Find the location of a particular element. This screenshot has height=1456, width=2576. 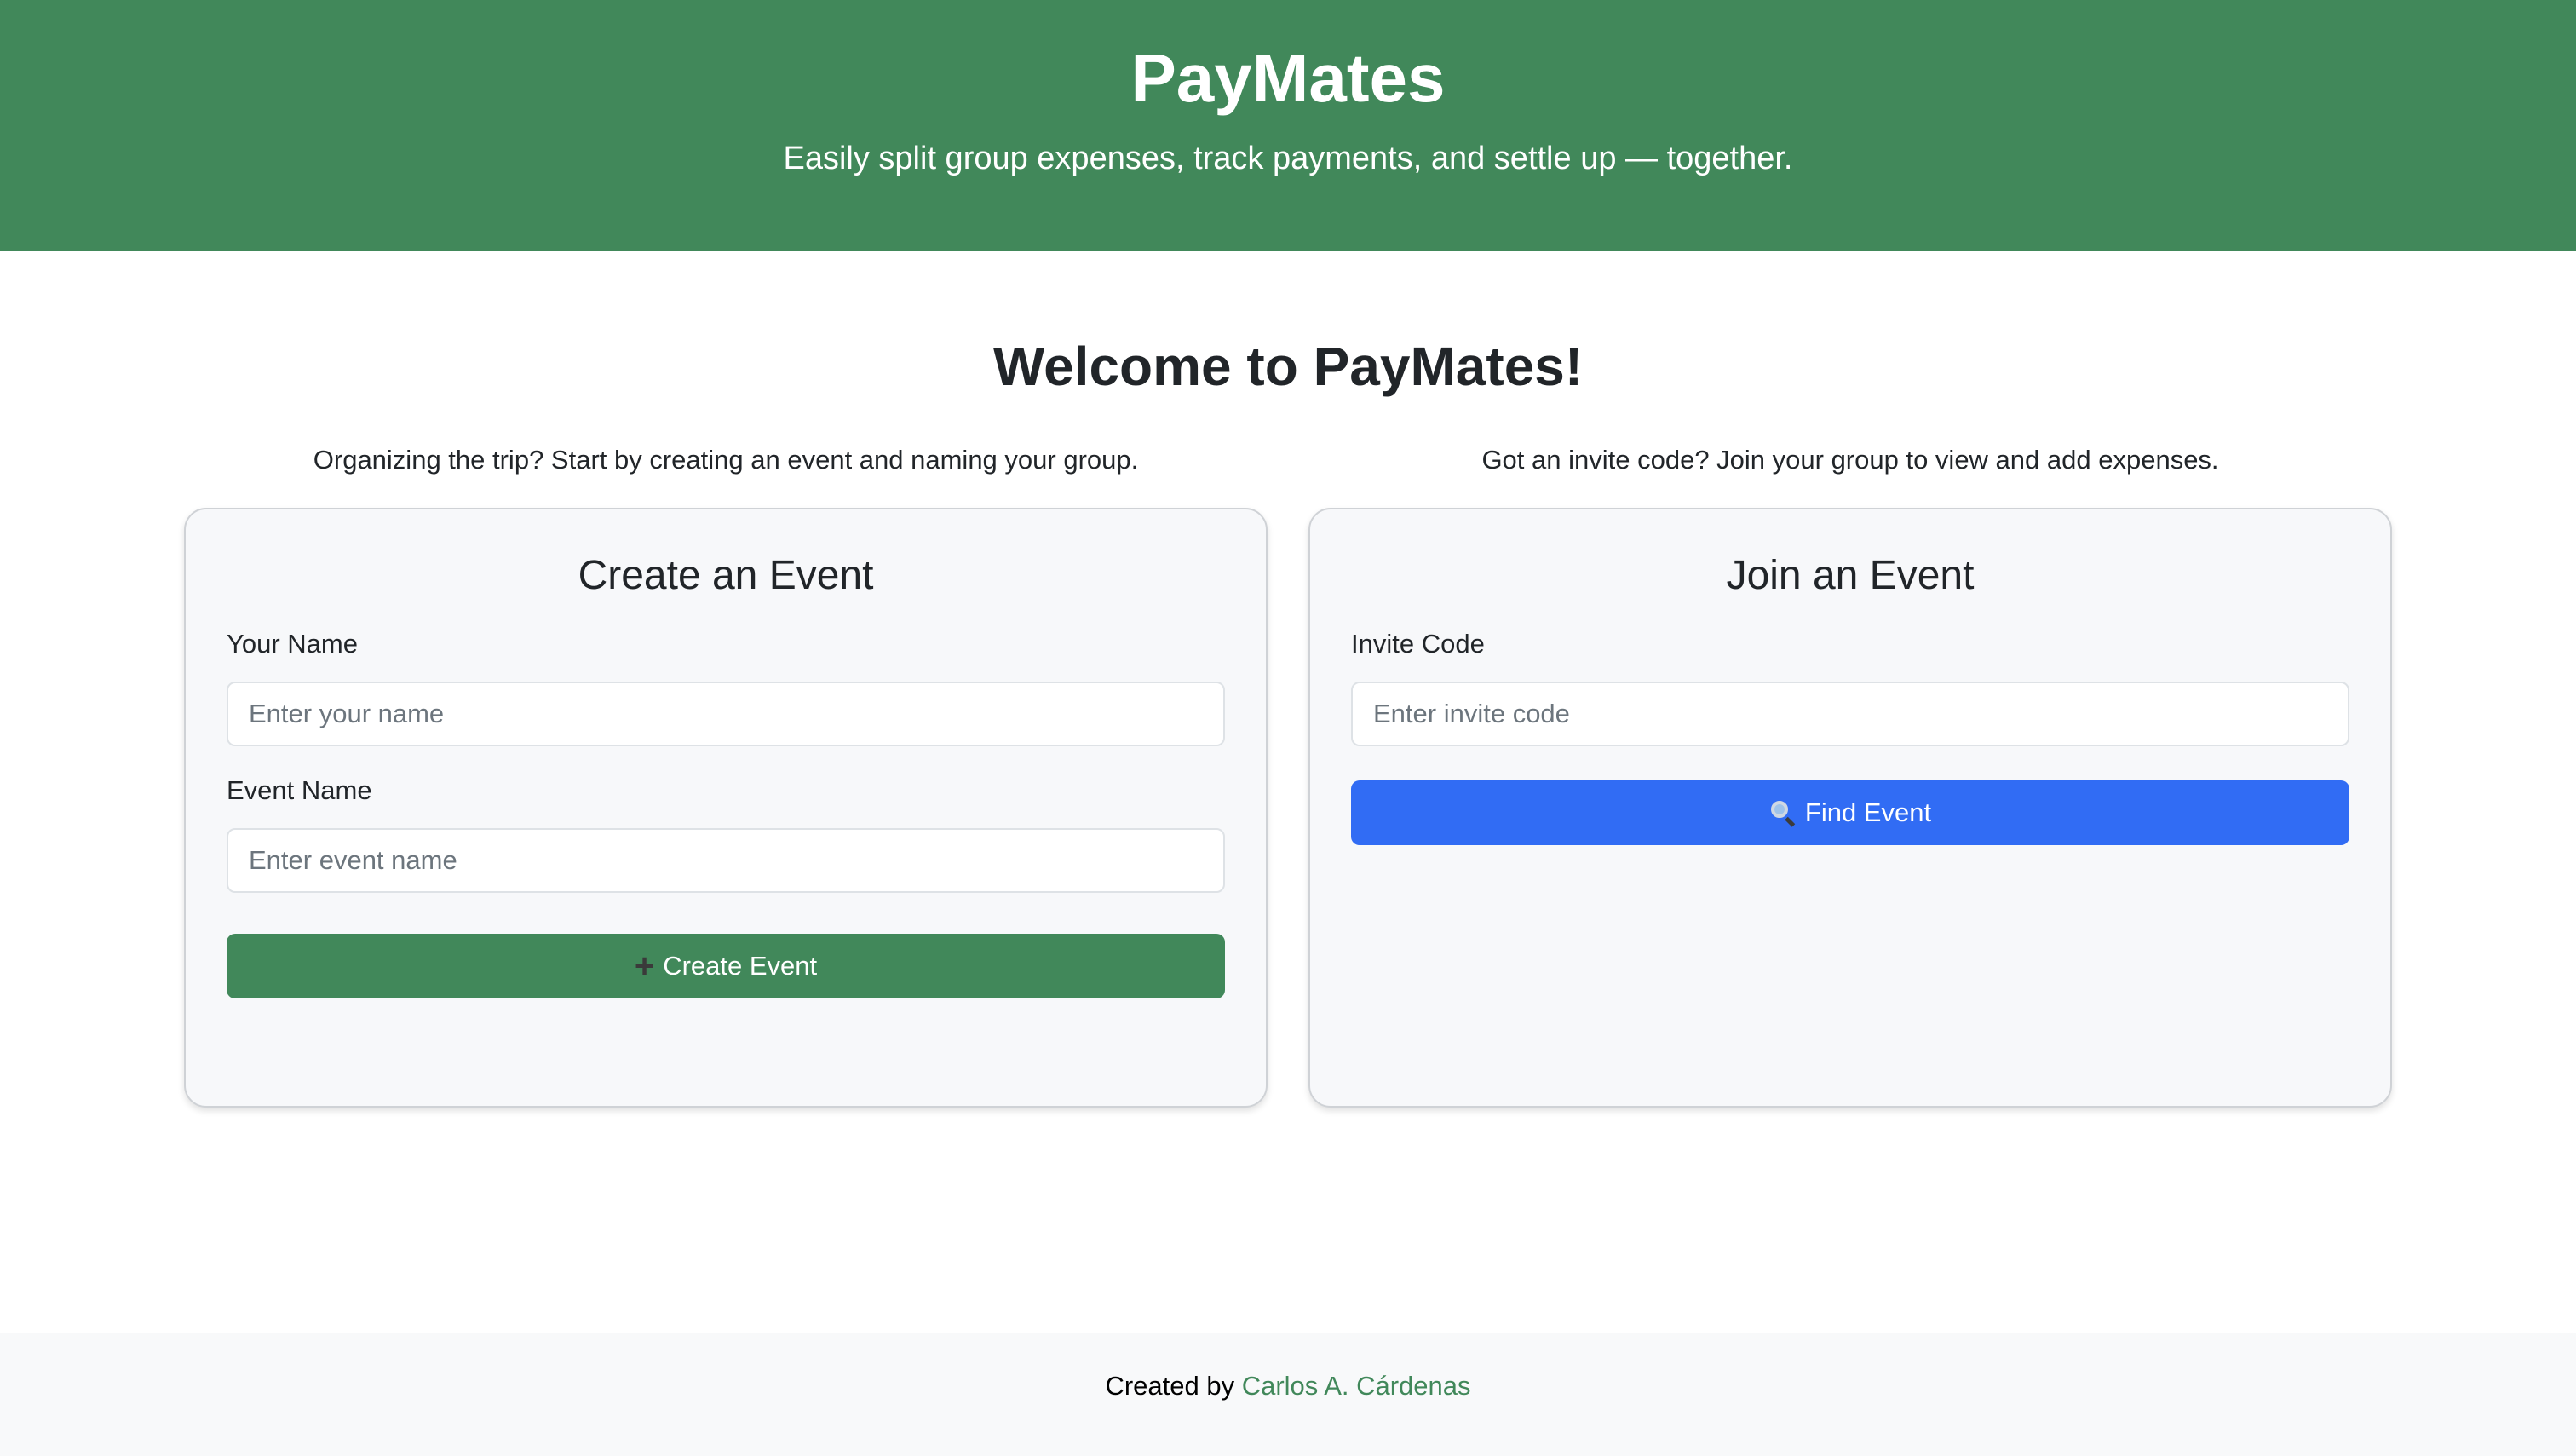

app-title: PayMates is located at coordinates (1288, 78).